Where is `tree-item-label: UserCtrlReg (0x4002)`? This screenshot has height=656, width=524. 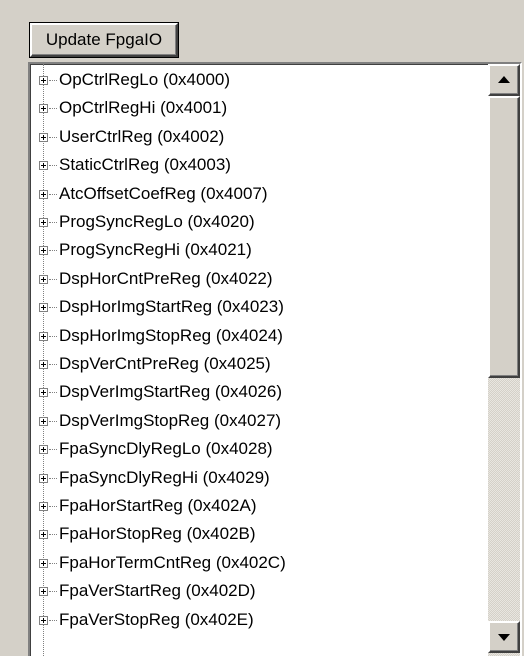 tree-item-label: UserCtrlReg (0x4002) is located at coordinates (142, 136).